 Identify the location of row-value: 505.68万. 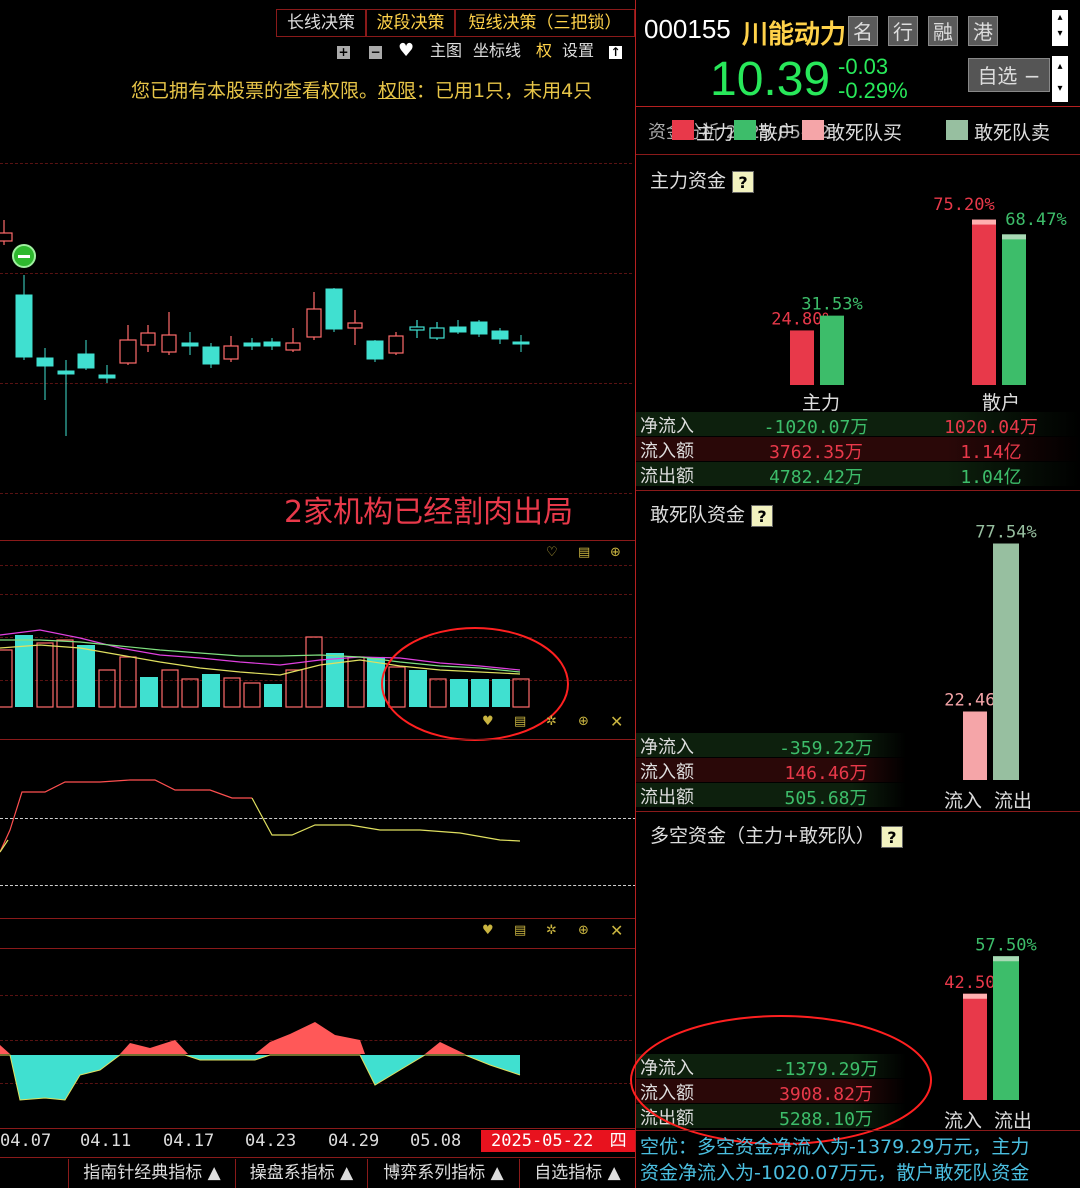
(826, 798).